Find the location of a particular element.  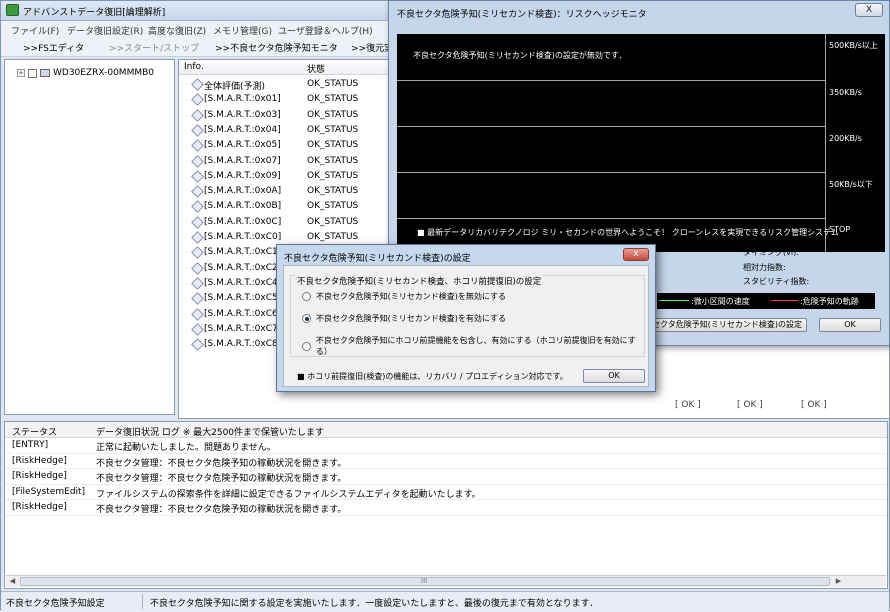

monitor-settings-button: セクタ危険予知(ミリセカンド検査)の設定 is located at coordinates (727, 325).